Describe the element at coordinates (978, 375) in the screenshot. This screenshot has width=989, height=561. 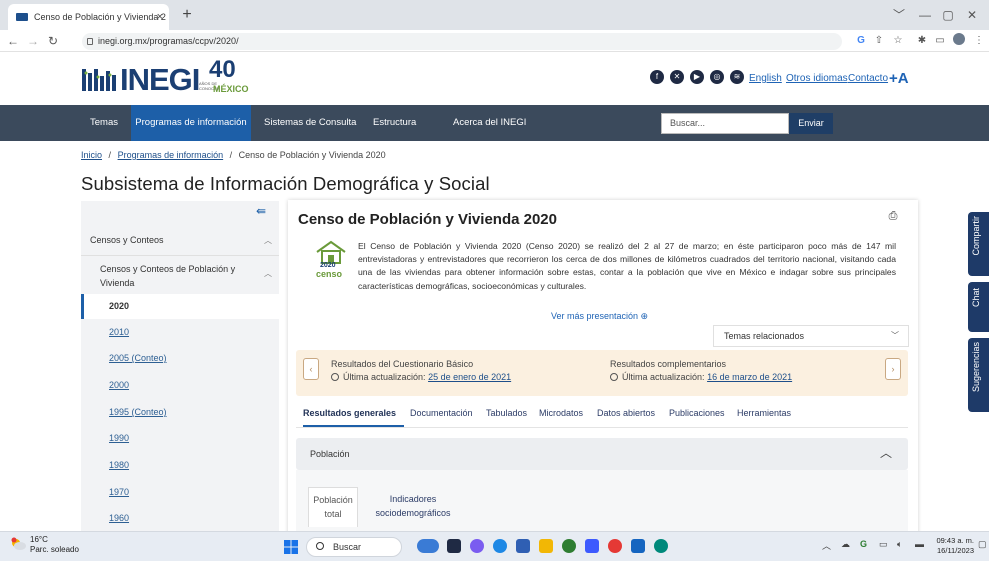
I see `sugerencias-widget: Sugerencias` at that location.